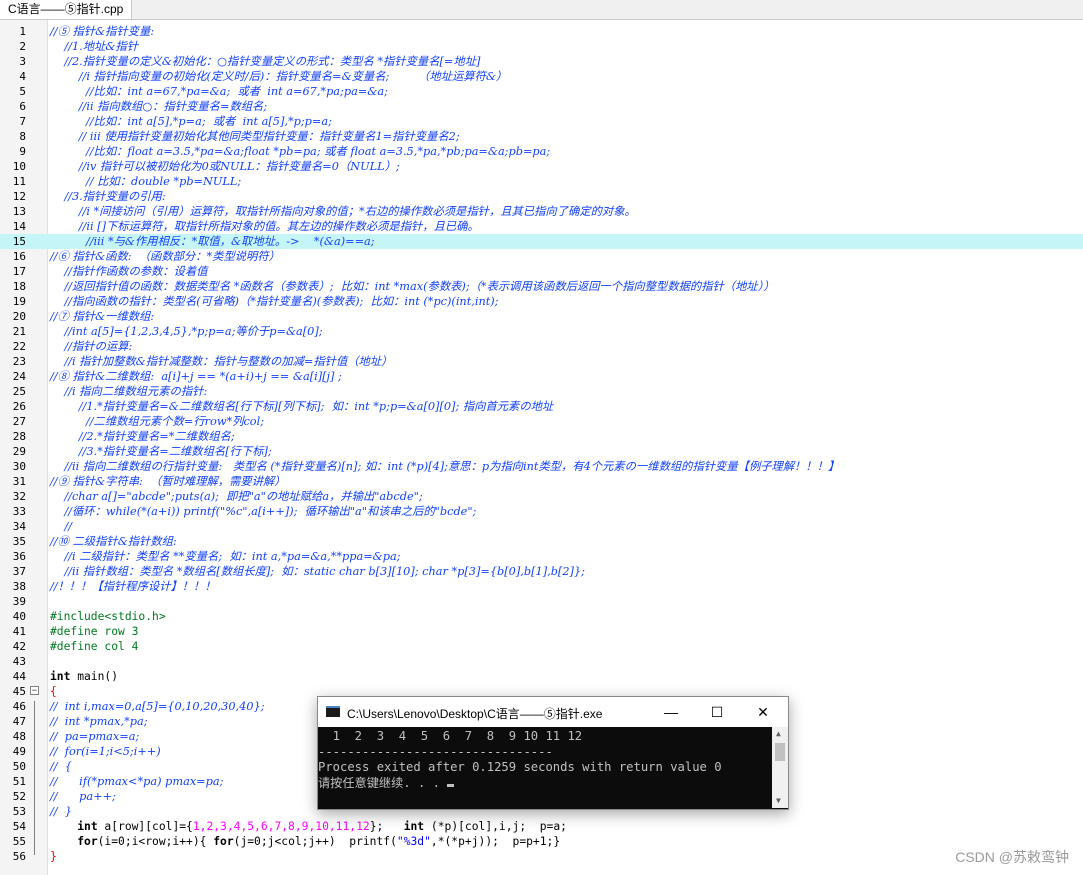  I want to click on code-line: 15 //ⅲ *与&作用相反：*取值，&取地址。-> *(&a)==a;, so click(541, 241).